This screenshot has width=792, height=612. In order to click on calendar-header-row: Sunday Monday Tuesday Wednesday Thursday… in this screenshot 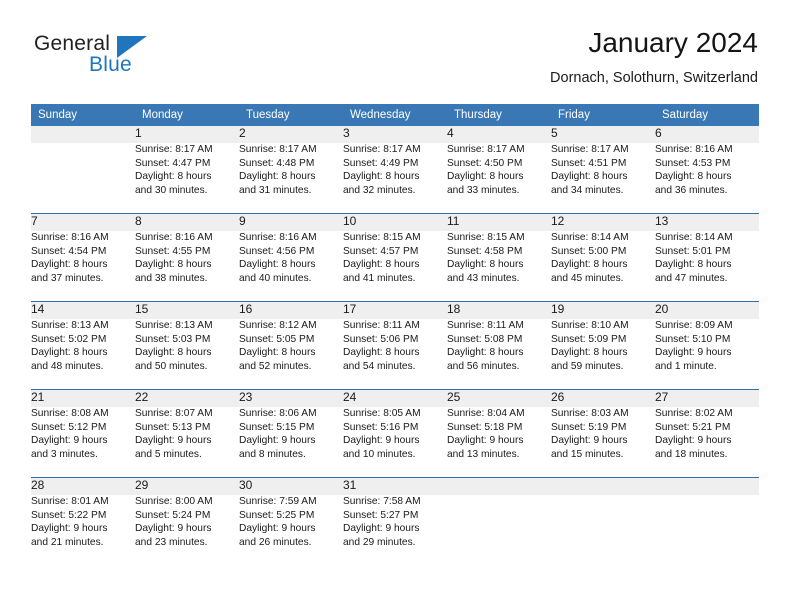, I will do `click(395, 115)`.